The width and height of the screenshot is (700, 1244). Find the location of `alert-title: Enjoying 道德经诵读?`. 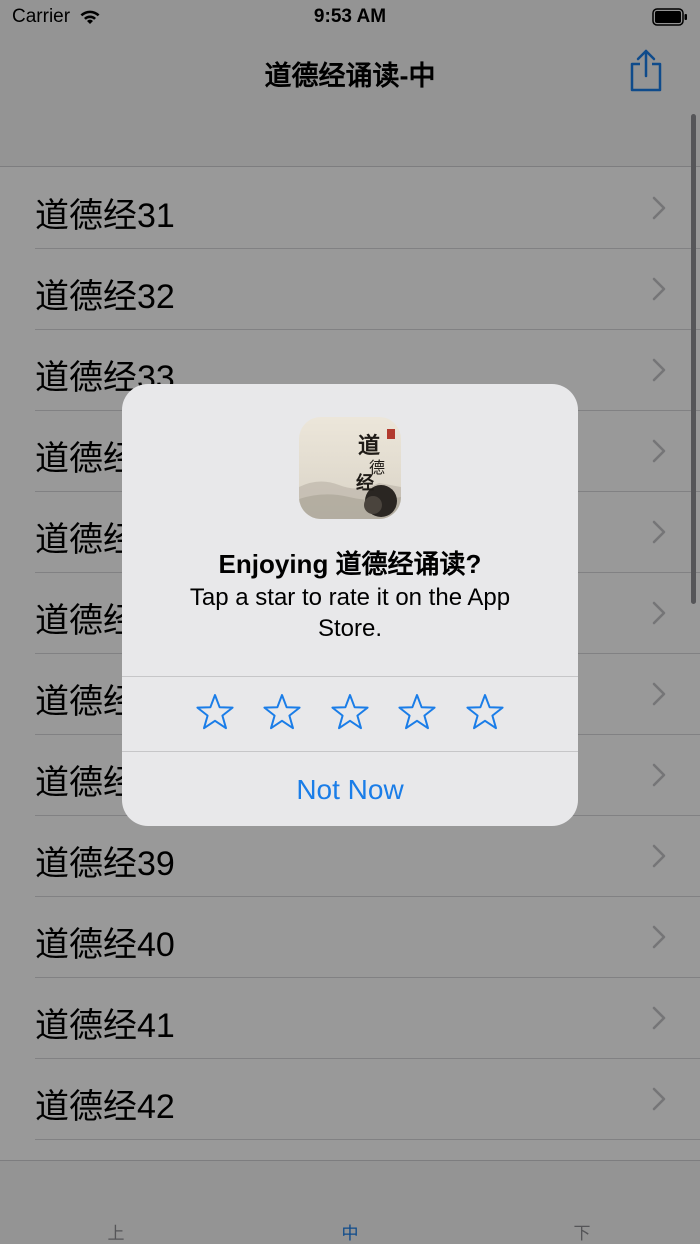

alert-title: Enjoying 道德经诵读? is located at coordinates (350, 564).